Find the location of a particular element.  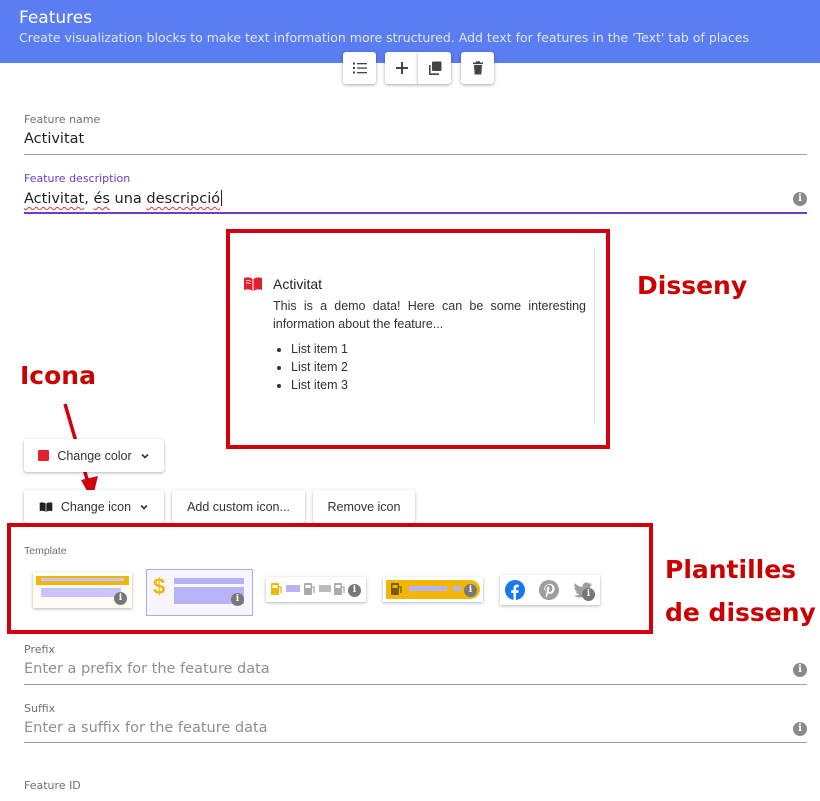

template-option-social: i is located at coordinates (550, 590).